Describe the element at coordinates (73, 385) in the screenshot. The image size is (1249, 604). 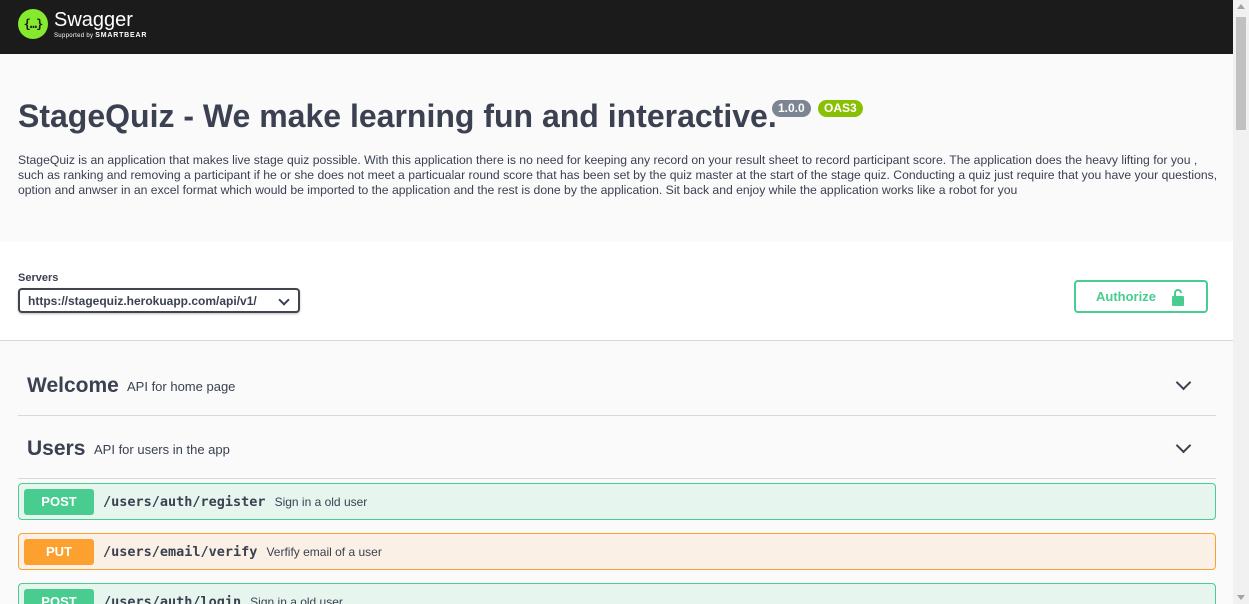
I see `tag-name-welcome: Welcome` at that location.